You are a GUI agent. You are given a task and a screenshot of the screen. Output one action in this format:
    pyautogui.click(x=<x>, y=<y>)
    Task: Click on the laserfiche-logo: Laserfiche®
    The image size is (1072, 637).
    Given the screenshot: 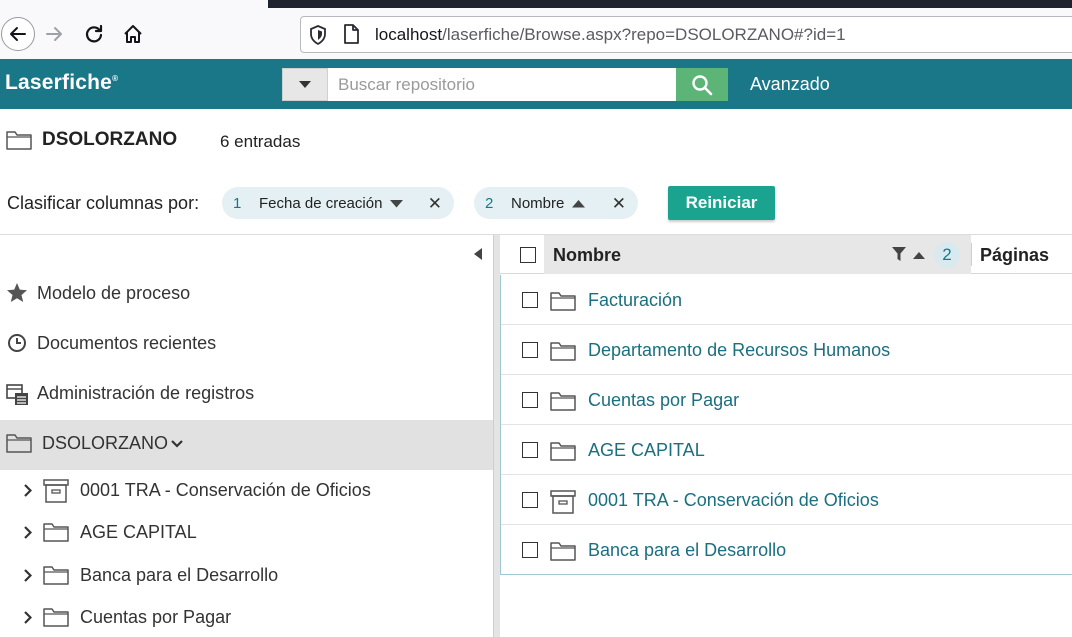 What is the action you would take?
    pyautogui.click(x=61, y=83)
    